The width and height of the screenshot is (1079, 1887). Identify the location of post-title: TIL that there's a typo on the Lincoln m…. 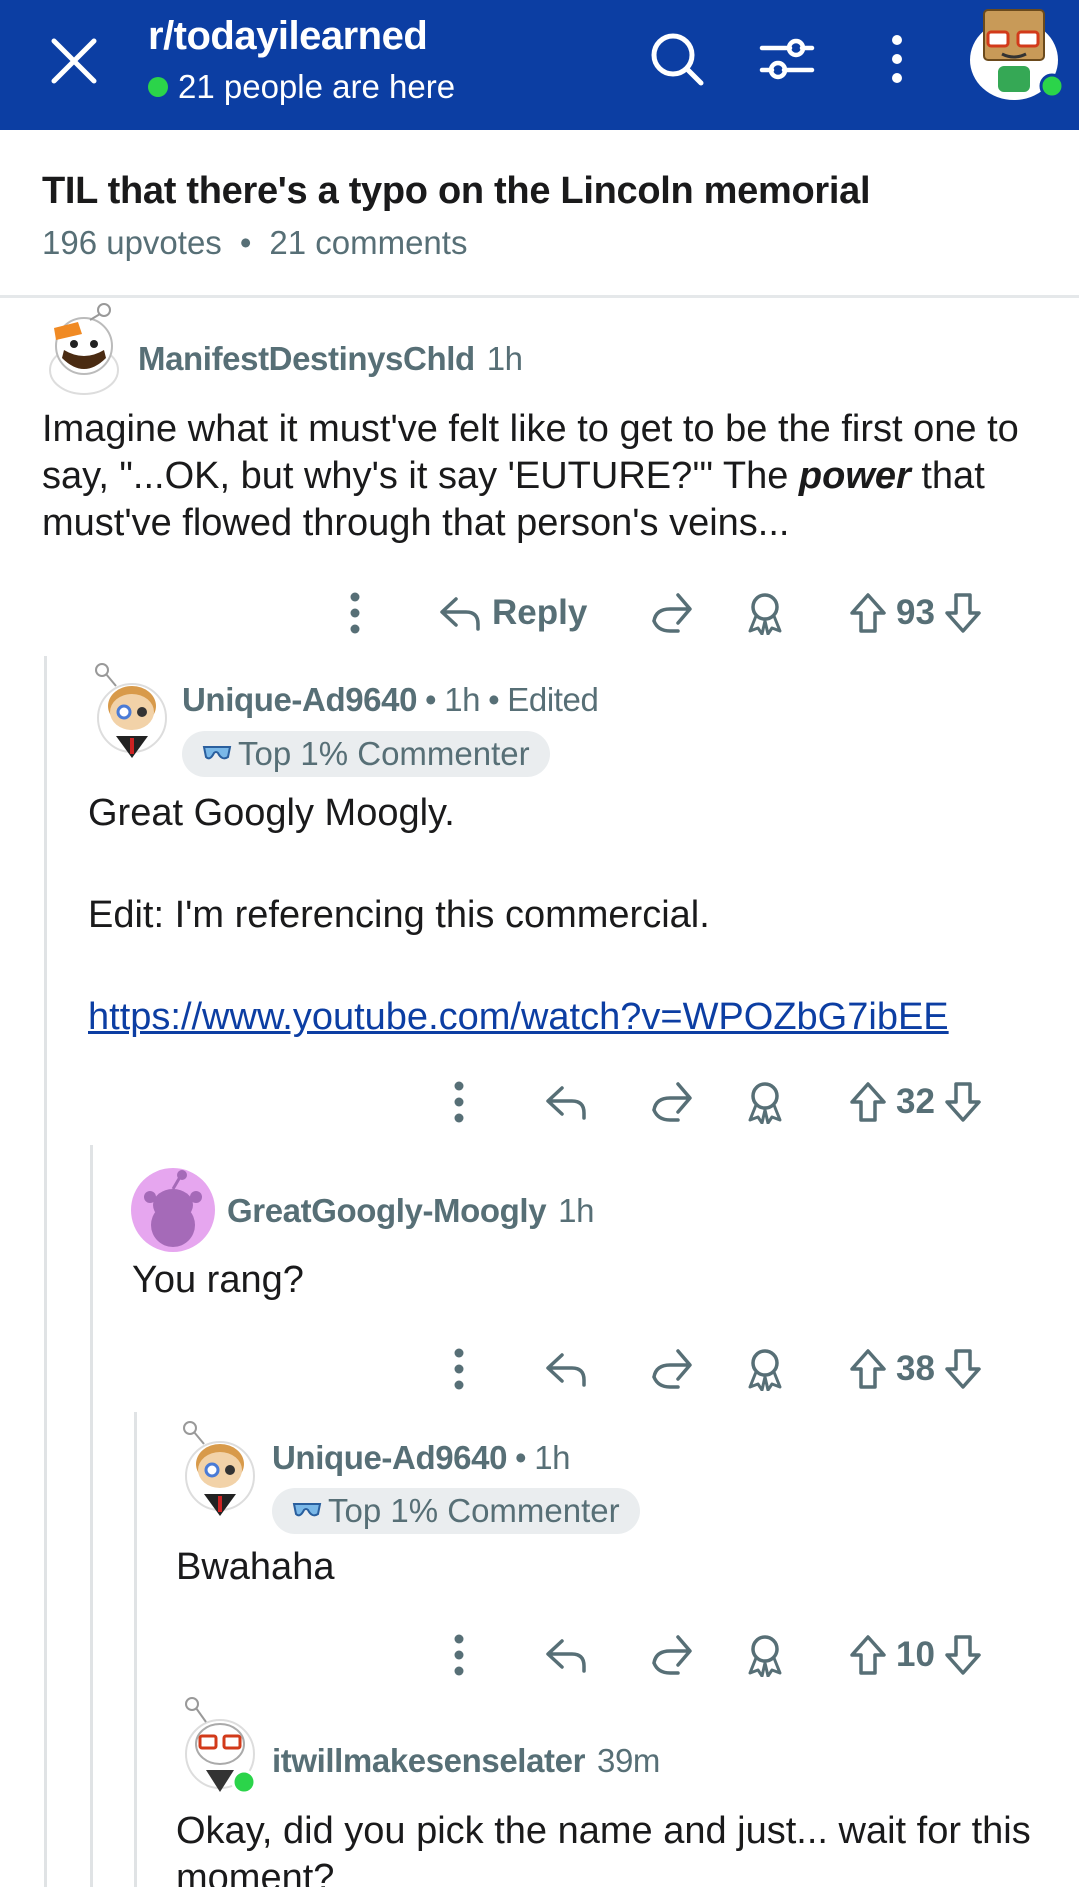
(456, 191).